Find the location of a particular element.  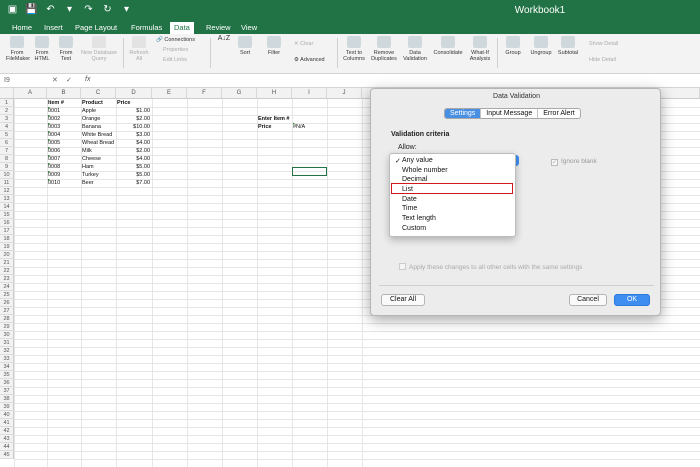

clear-button: ✕ Clear is located at coordinates (303, 44).